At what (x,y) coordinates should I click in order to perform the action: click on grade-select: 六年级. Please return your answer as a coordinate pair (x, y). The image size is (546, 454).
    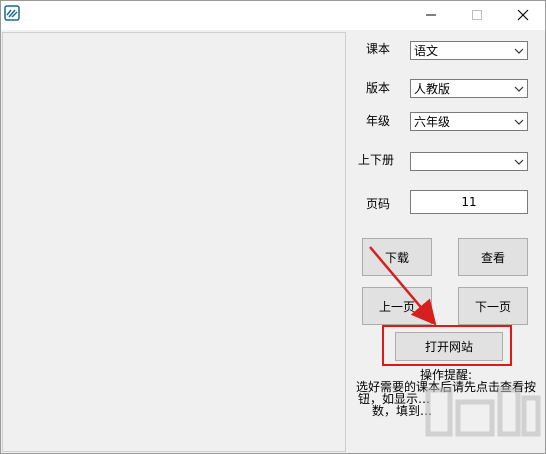
    Looking at the image, I should click on (469, 121).